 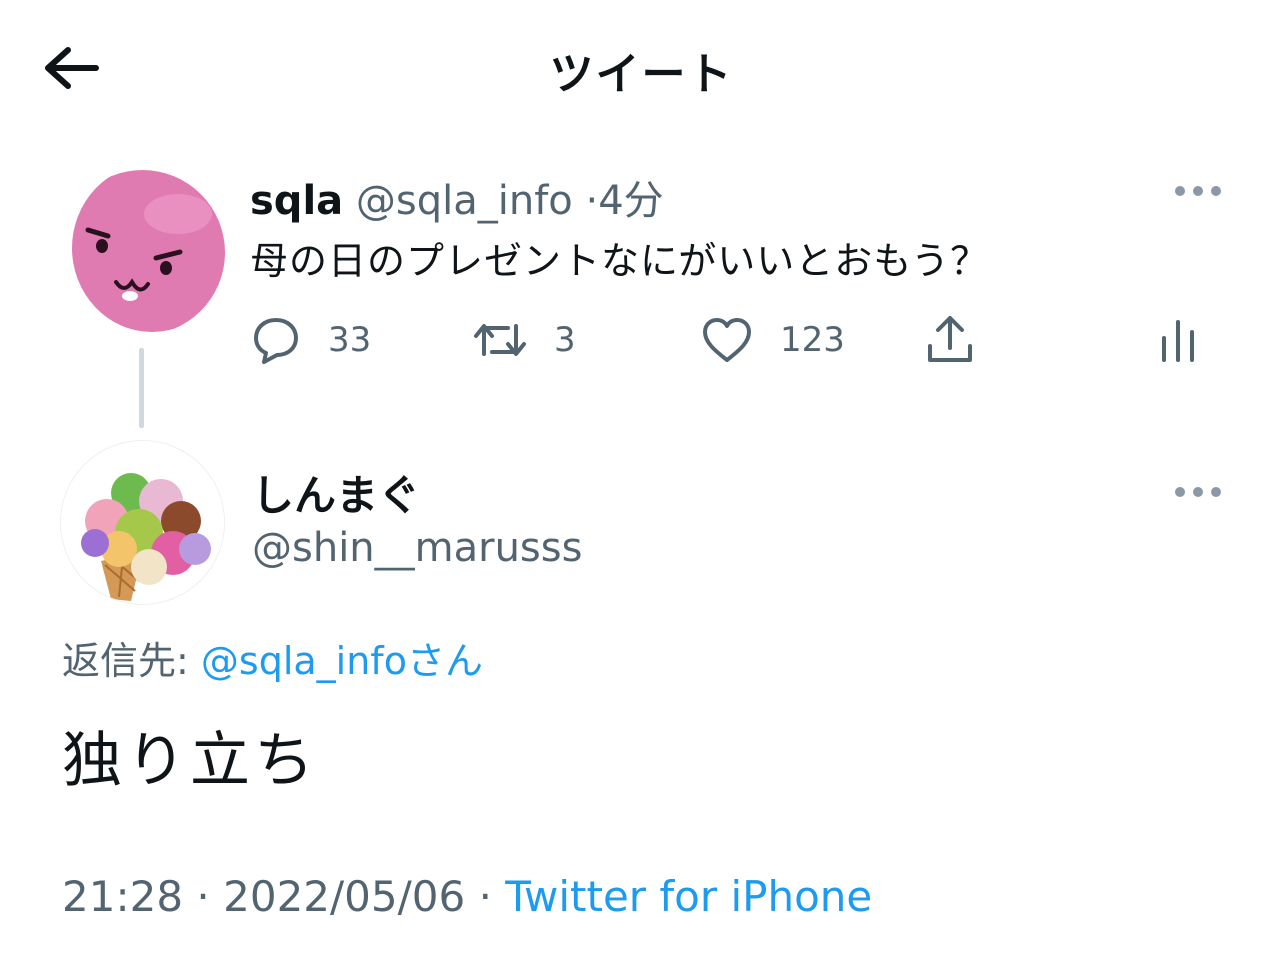 I want to click on client-link: Twitter for iPhone, so click(x=688, y=896).